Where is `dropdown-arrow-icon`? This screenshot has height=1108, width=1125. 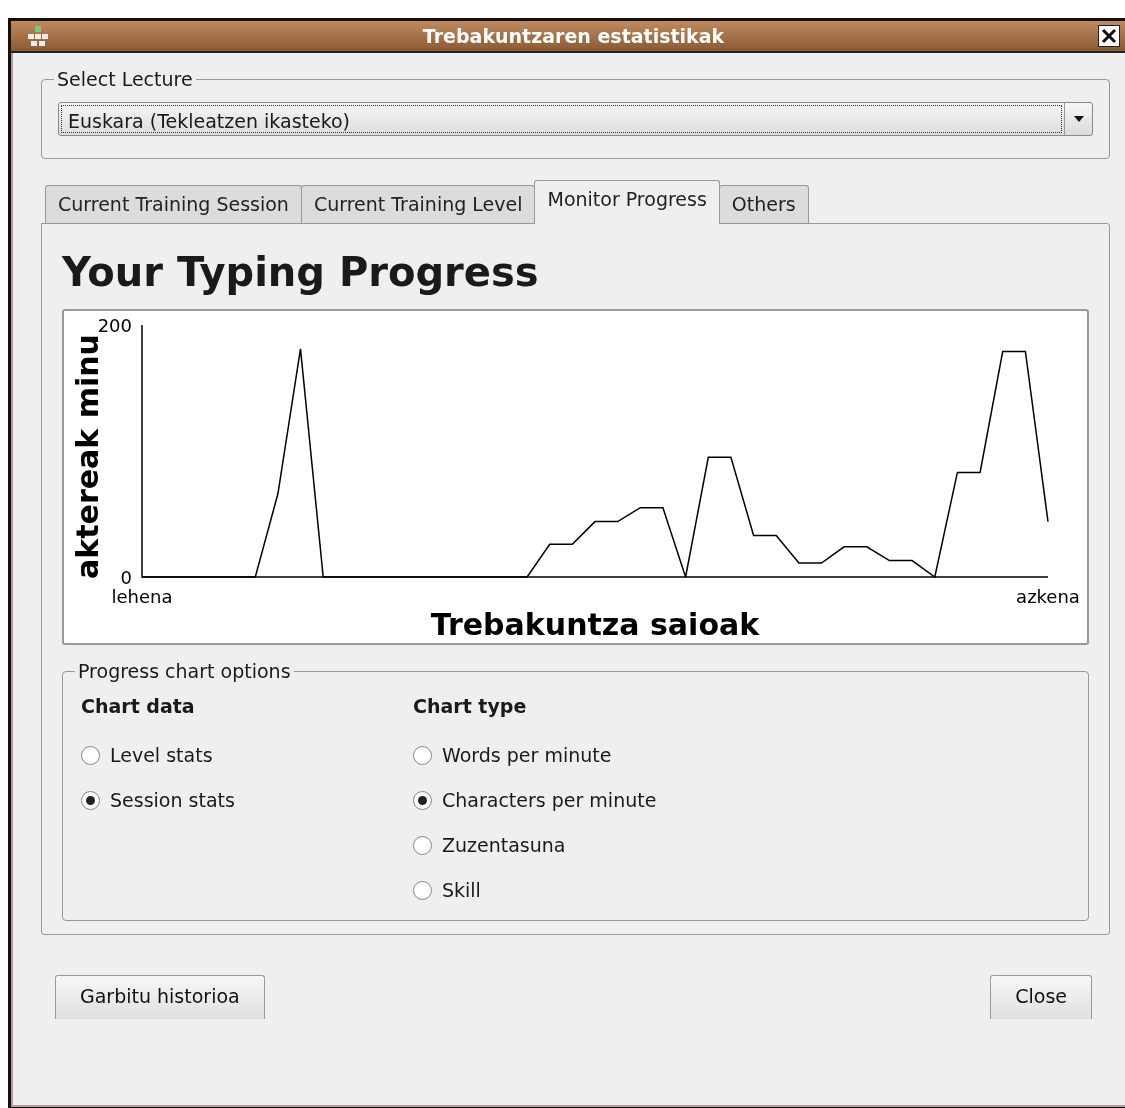 dropdown-arrow-icon is located at coordinates (1078, 119).